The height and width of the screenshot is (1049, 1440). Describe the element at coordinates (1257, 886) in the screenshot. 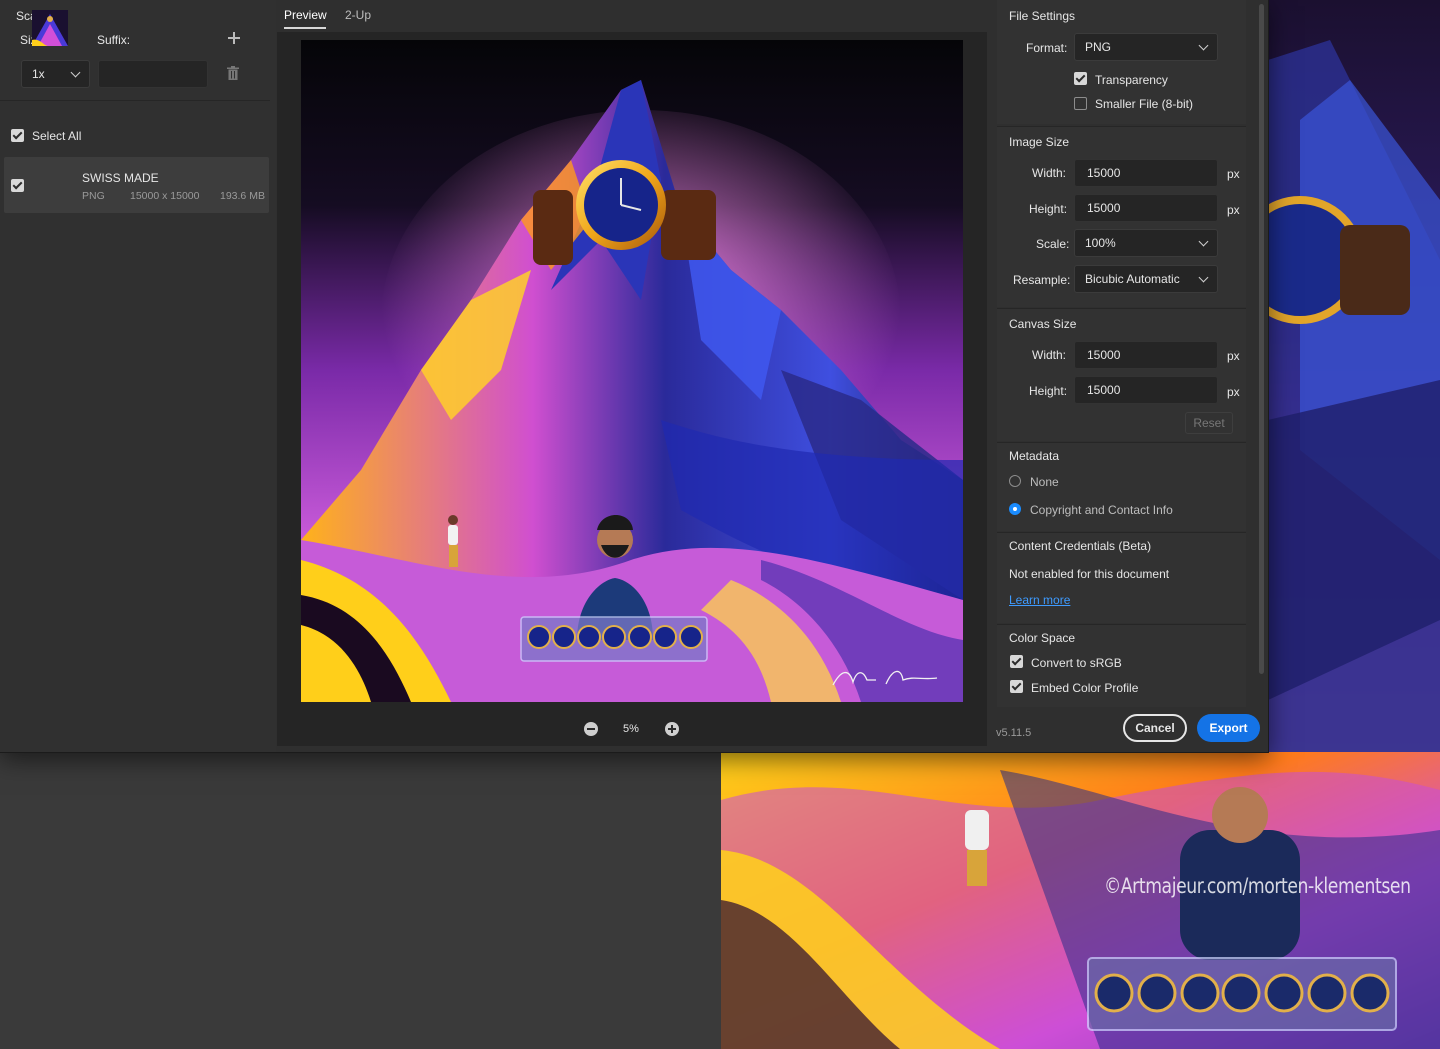

I see `watermark-text: ©Artmajeur.com/morten-klementsen` at that location.